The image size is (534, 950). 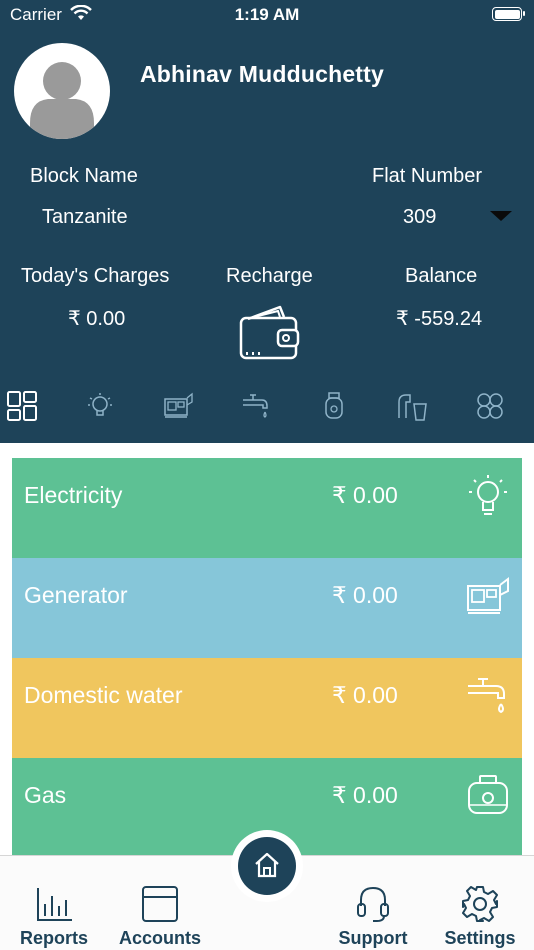 I want to click on headset-icon, so click(x=373, y=904).